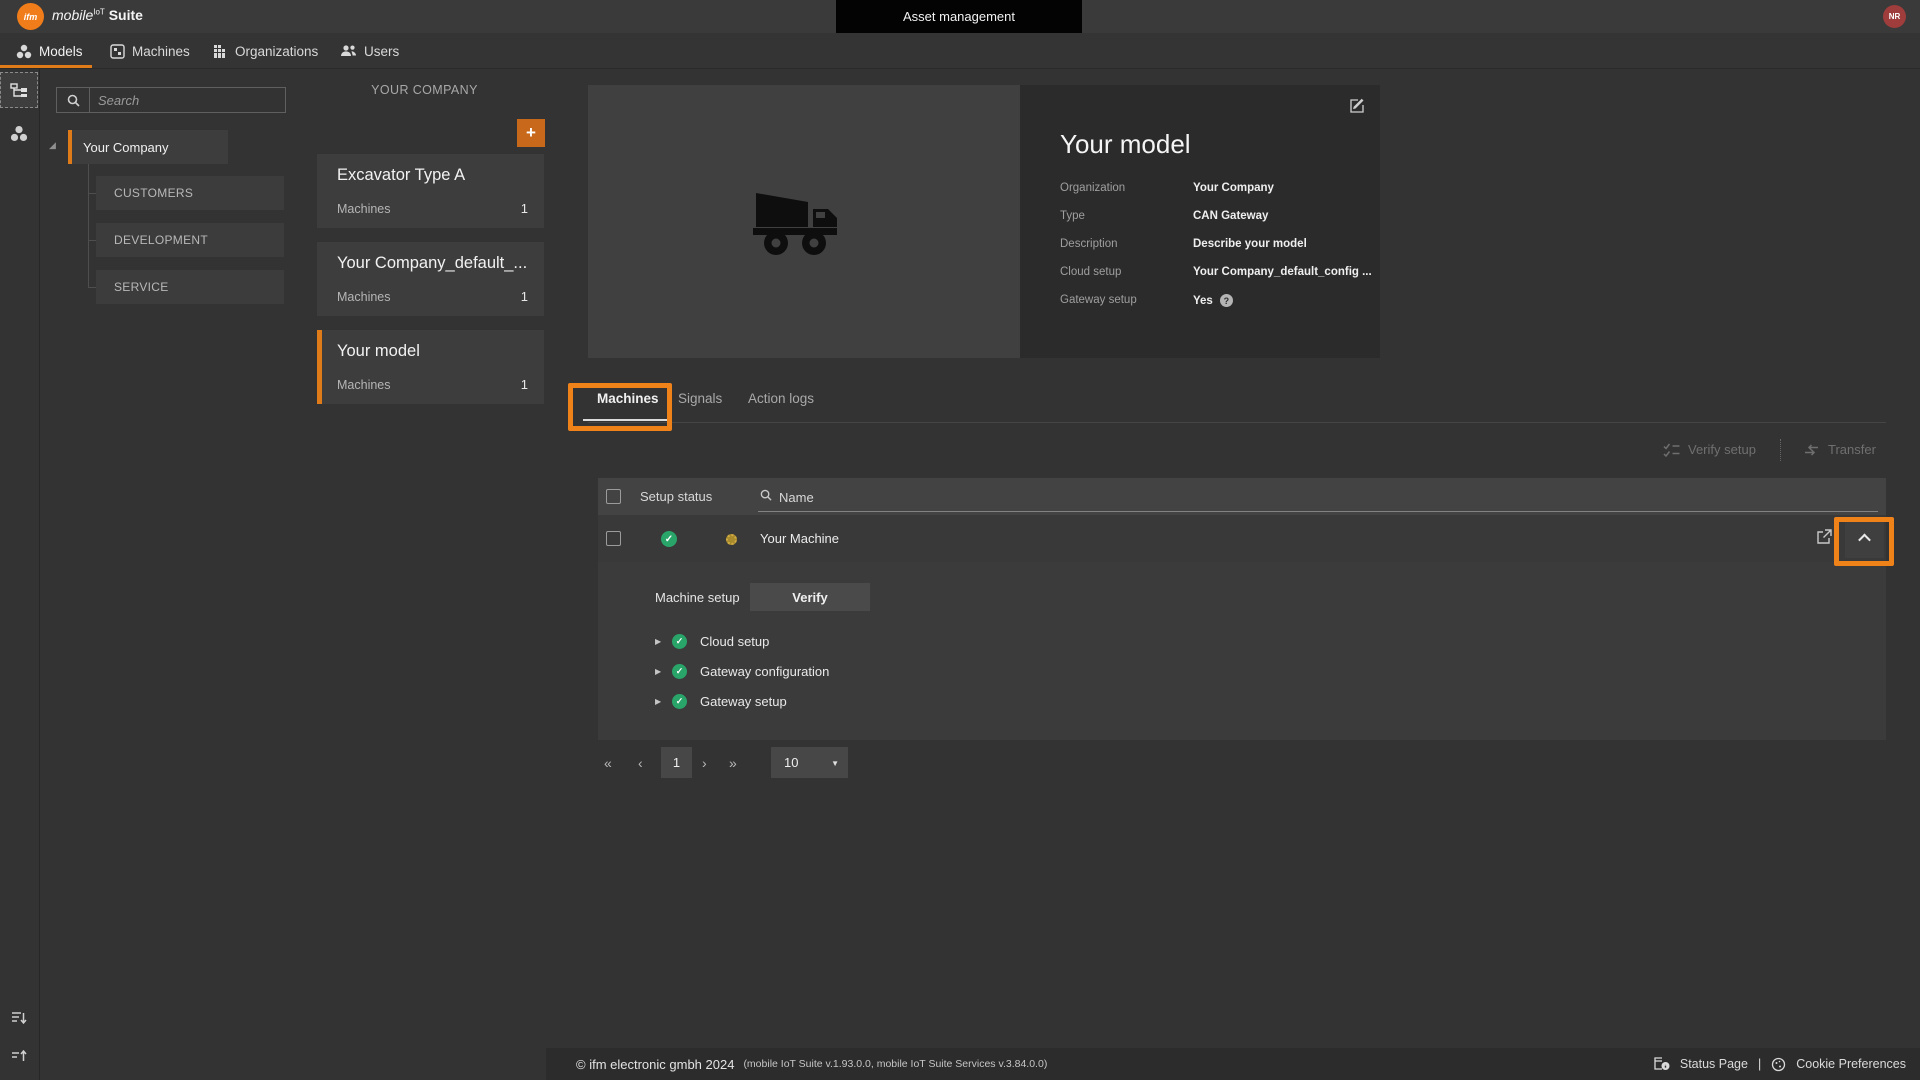  I want to click on nav-label: Users, so click(382, 51).